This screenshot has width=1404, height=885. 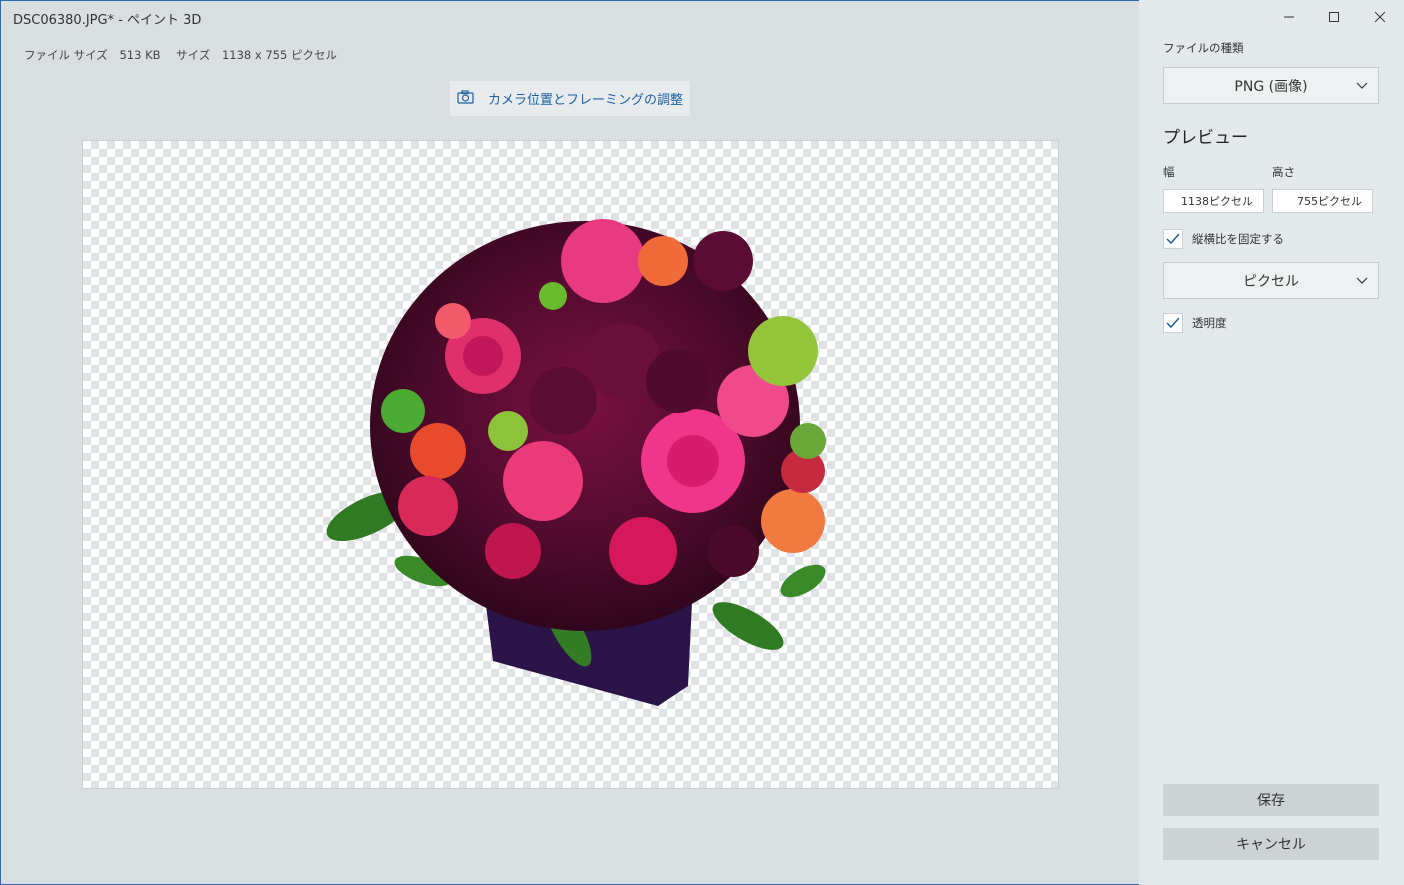 I want to click on lock-aspect-row: 縦横比を固定する, so click(x=1223, y=239).